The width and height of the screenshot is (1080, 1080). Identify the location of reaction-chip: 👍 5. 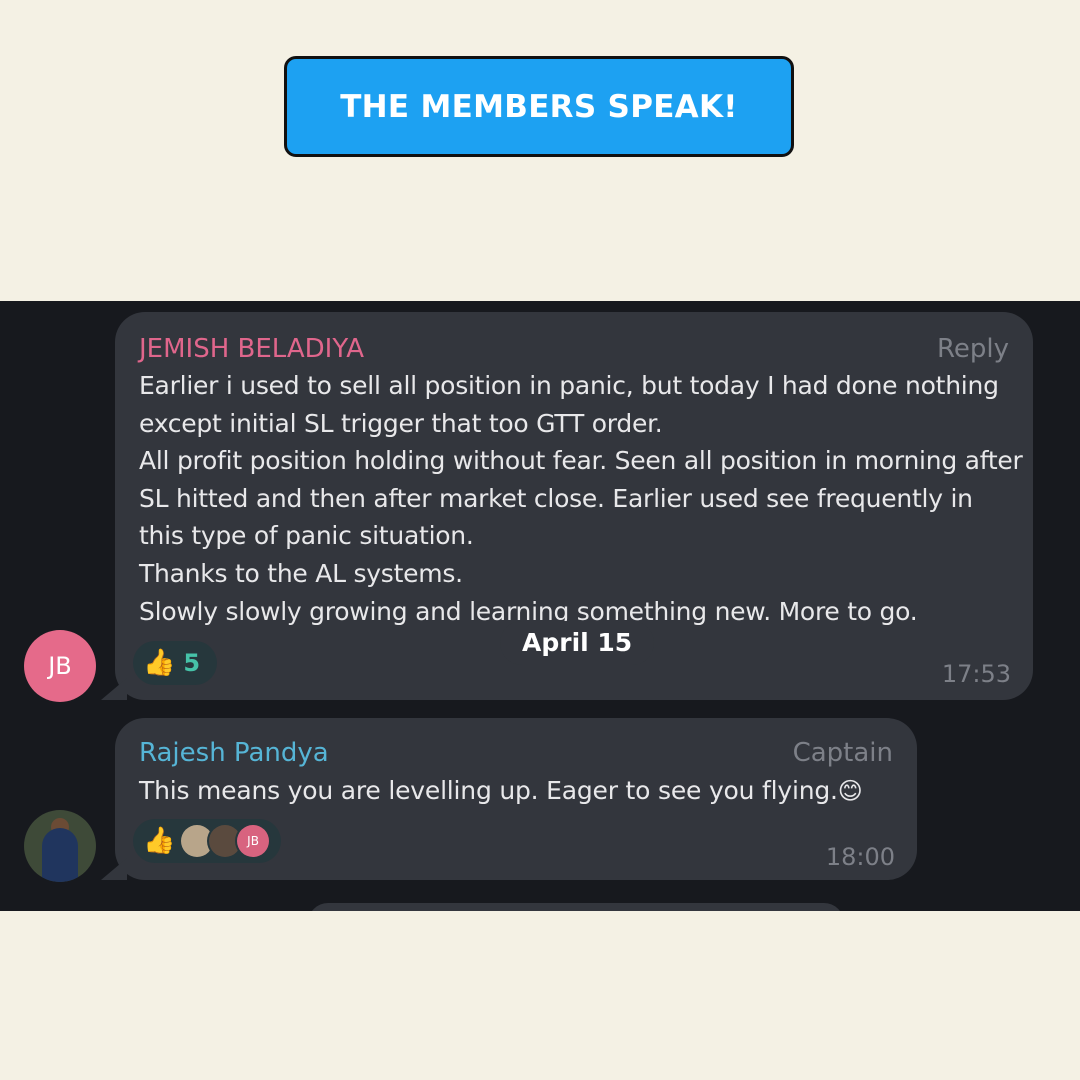
(175, 663).